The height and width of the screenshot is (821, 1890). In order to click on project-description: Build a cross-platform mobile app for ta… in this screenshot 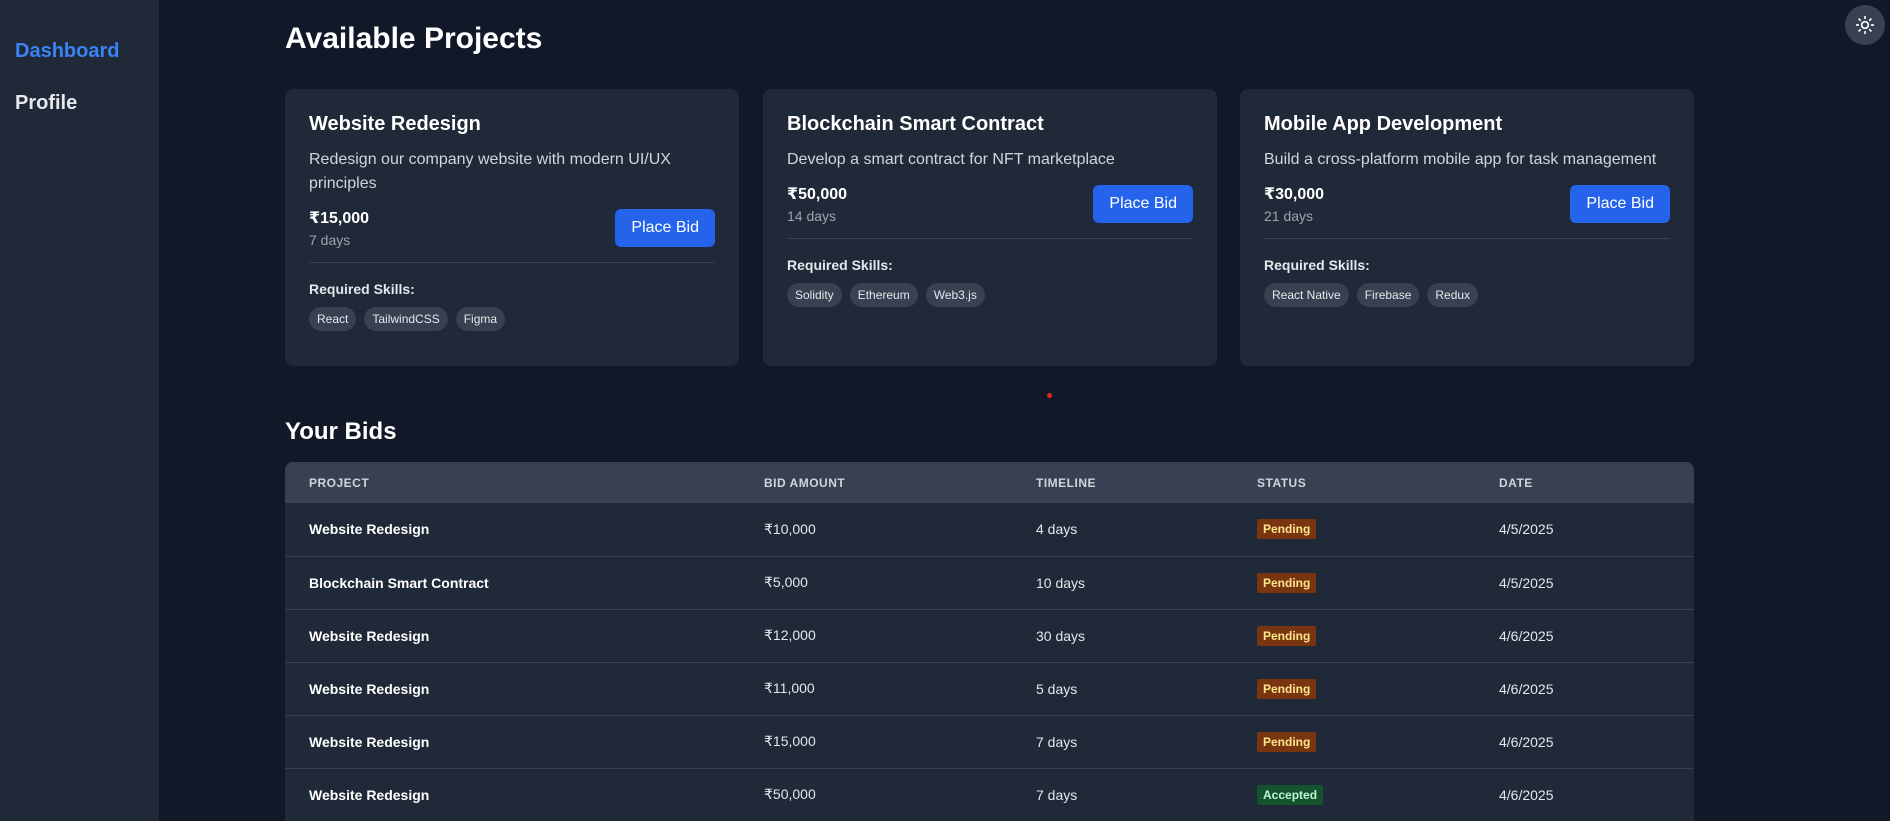, I will do `click(1460, 159)`.